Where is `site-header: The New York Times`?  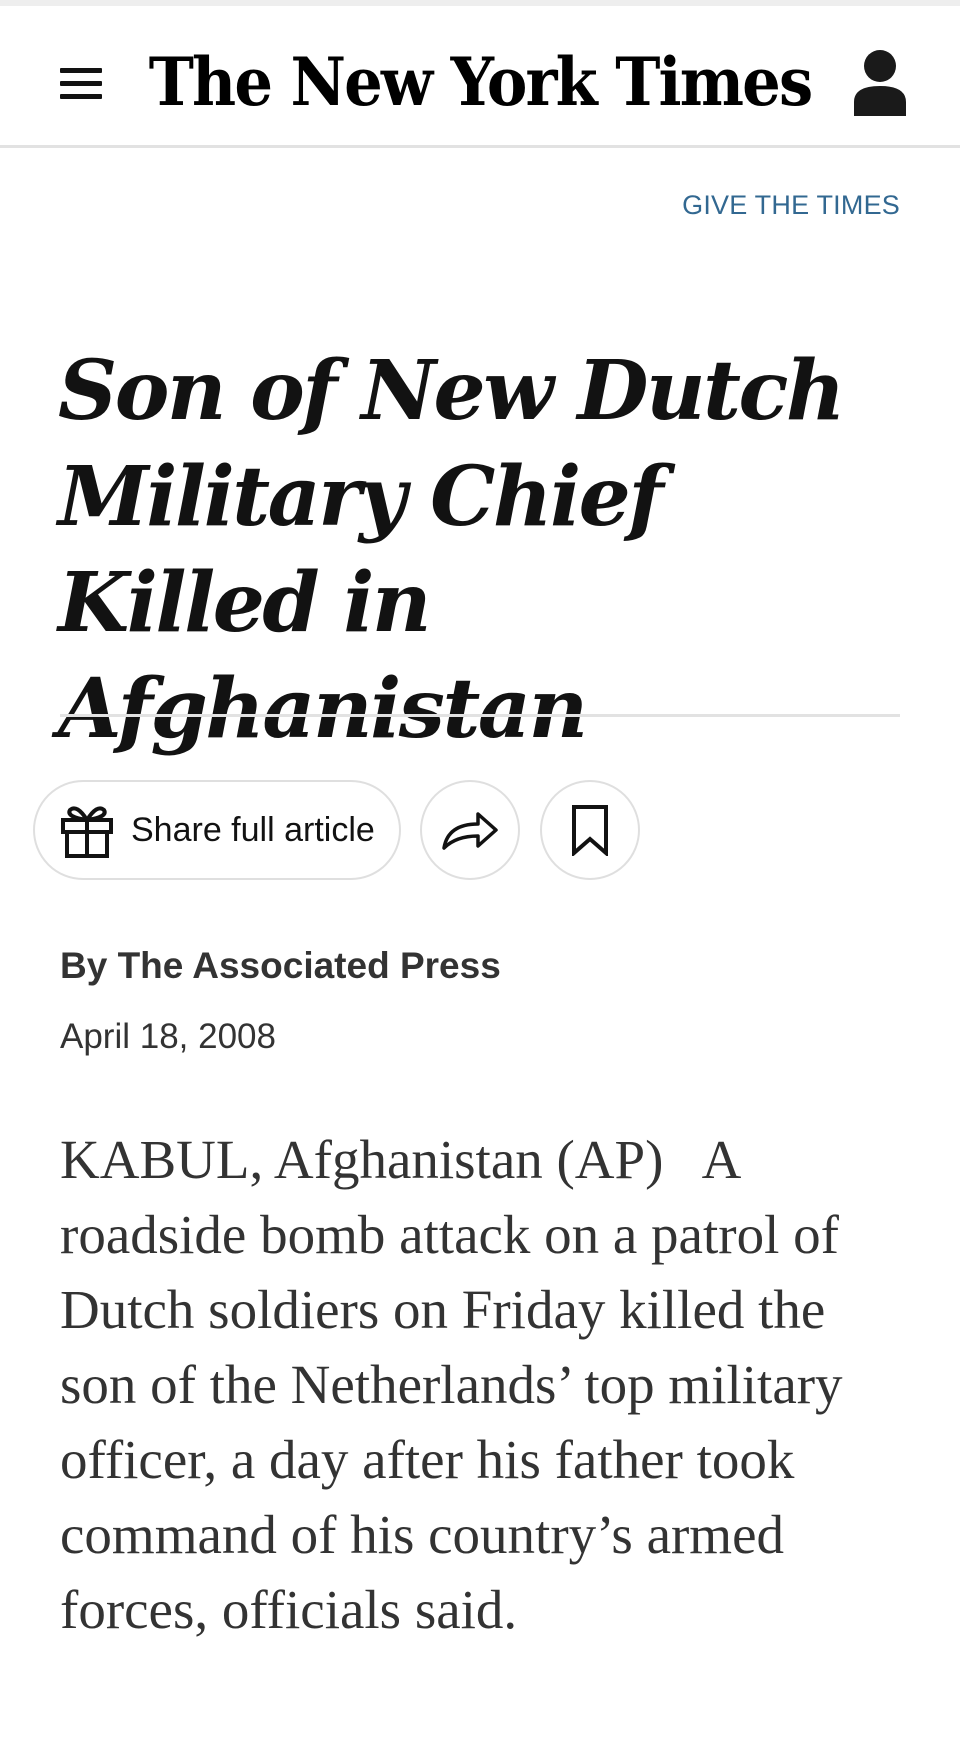
site-header: The New York Times is located at coordinates (480, 77).